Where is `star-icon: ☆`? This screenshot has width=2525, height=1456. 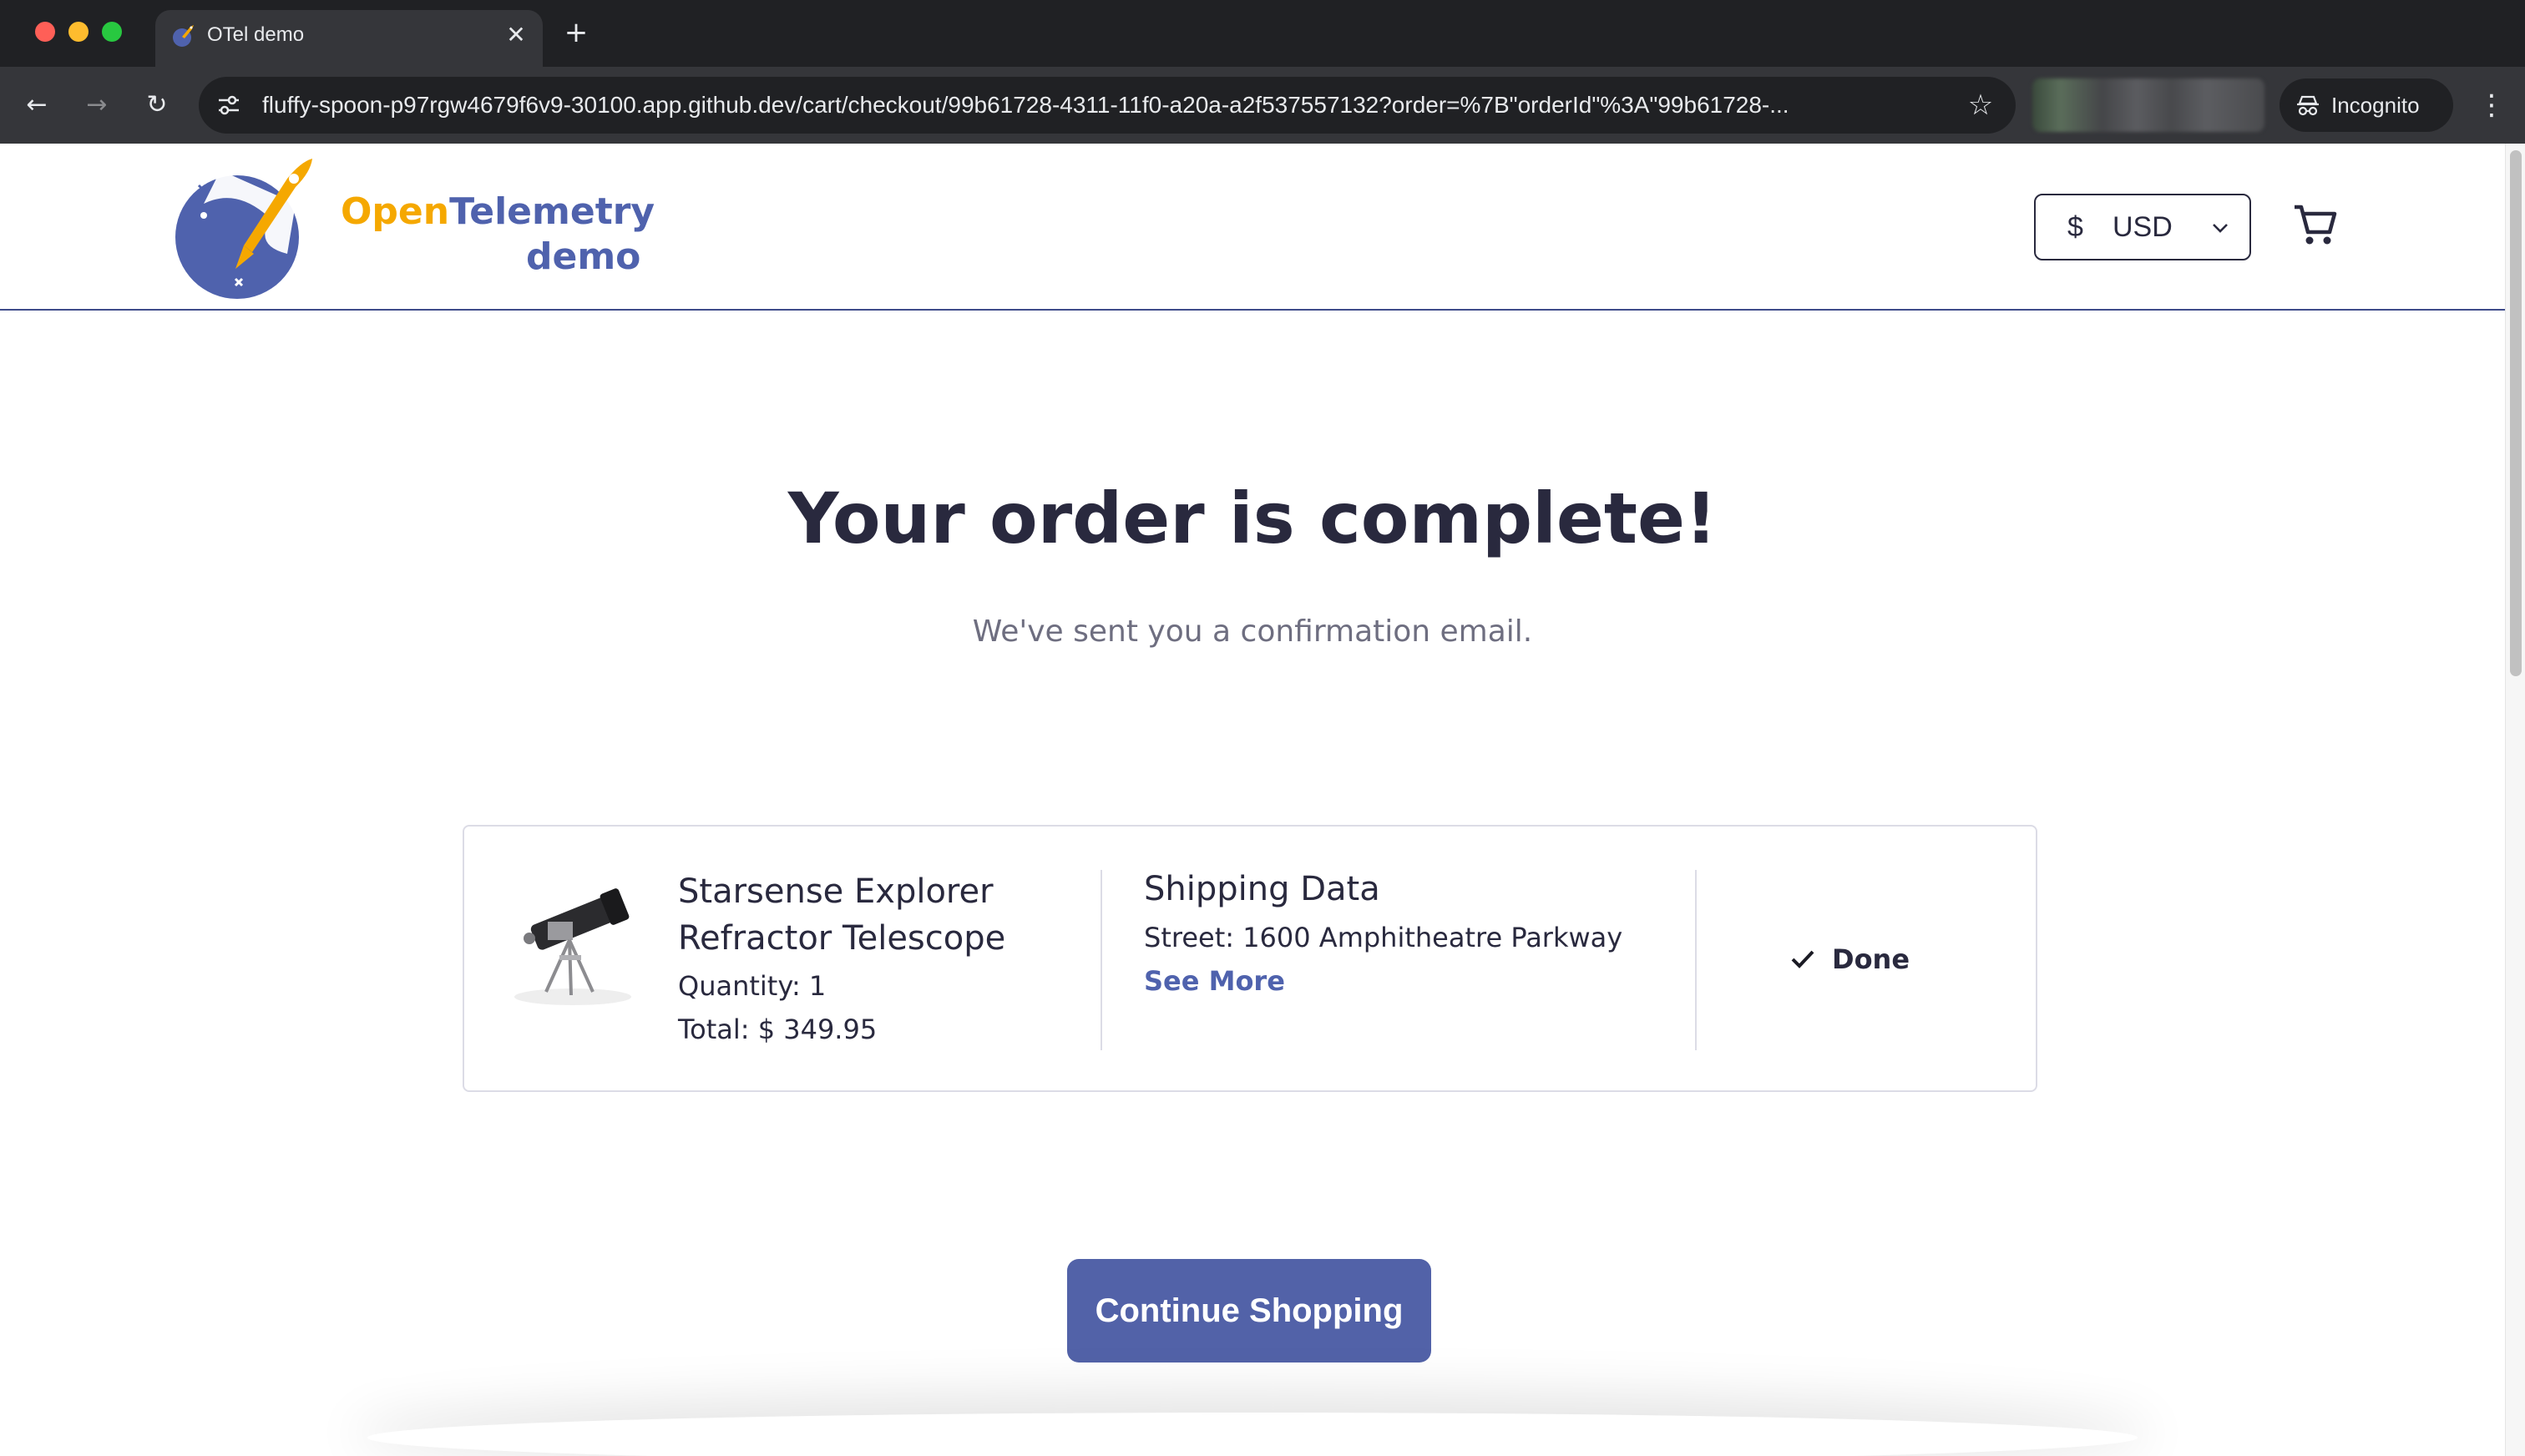 star-icon: ☆ is located at coordinates (1980, 105).